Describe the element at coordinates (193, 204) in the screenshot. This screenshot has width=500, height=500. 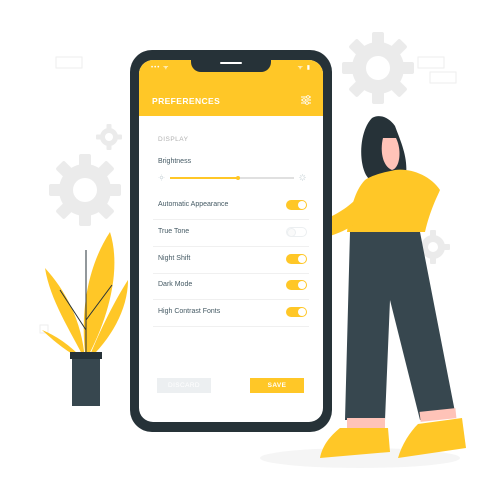
I see `setting-label: Automatic Appearance` at that location.